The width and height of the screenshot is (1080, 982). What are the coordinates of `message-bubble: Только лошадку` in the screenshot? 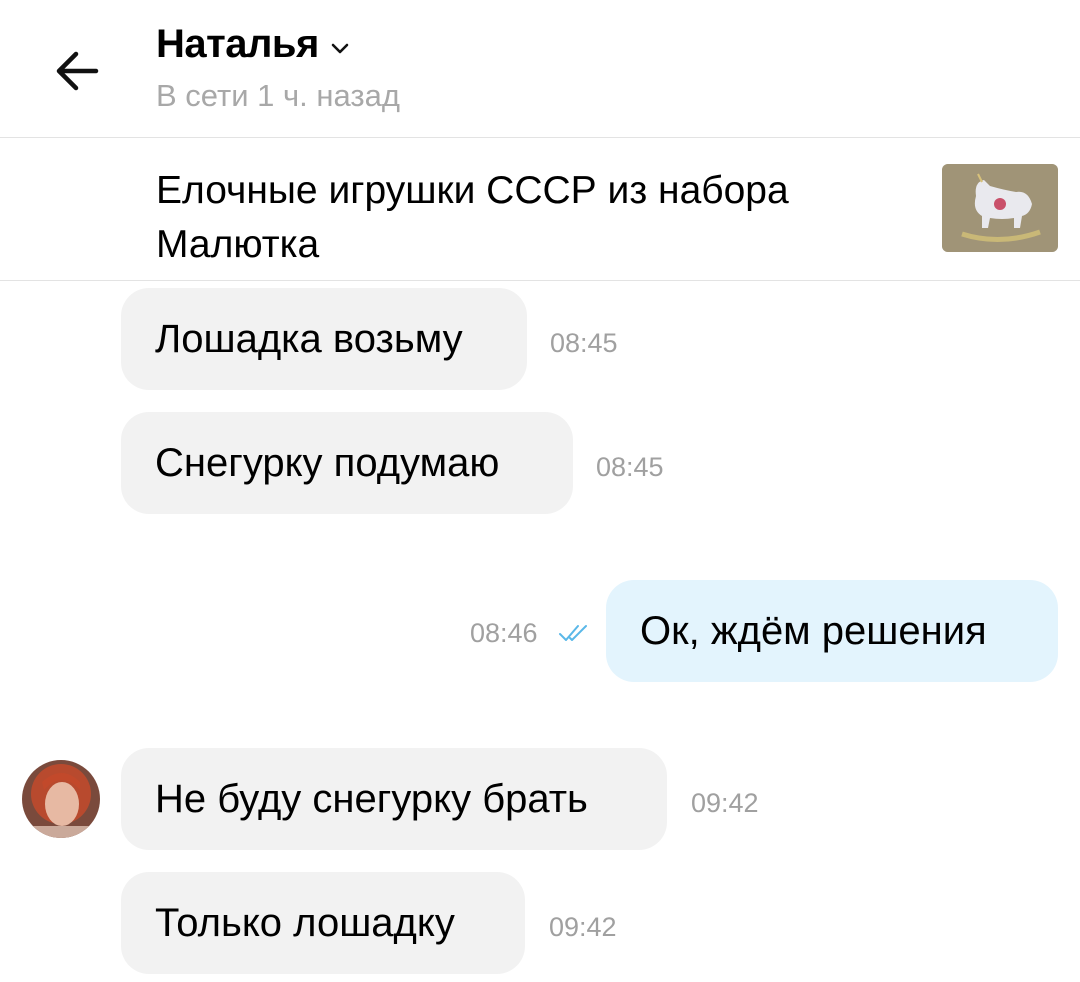 It's located at (323, 923).